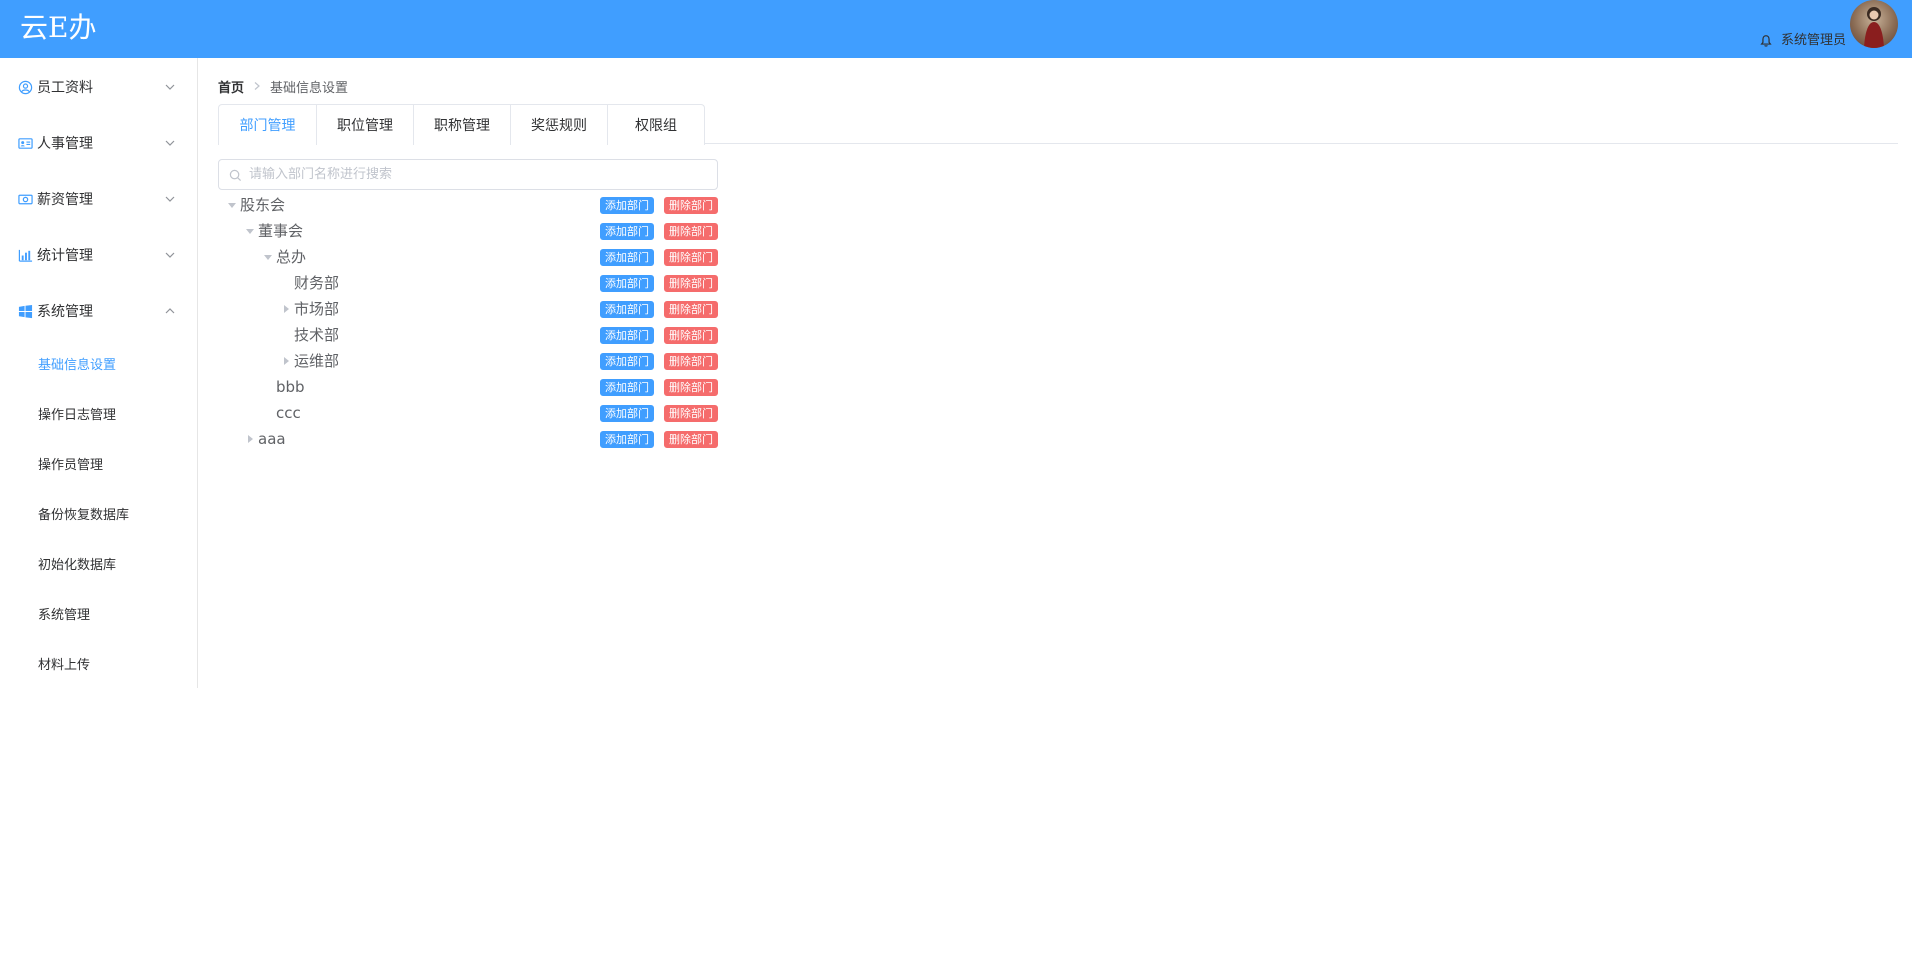  Describe the element at coordinates (291, 257) in the screenshot. I see `tree-node-label: 总办` at that location.